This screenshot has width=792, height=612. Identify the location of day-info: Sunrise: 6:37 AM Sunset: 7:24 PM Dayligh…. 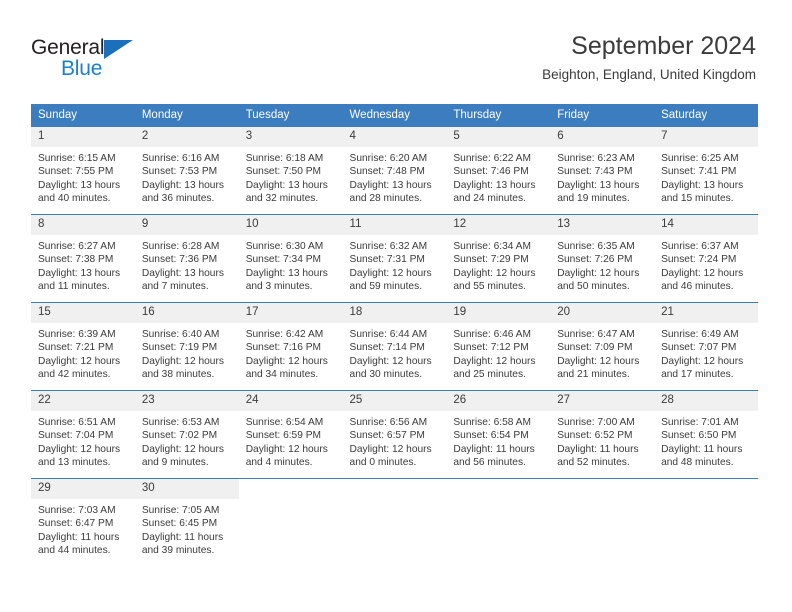
(706, 264).